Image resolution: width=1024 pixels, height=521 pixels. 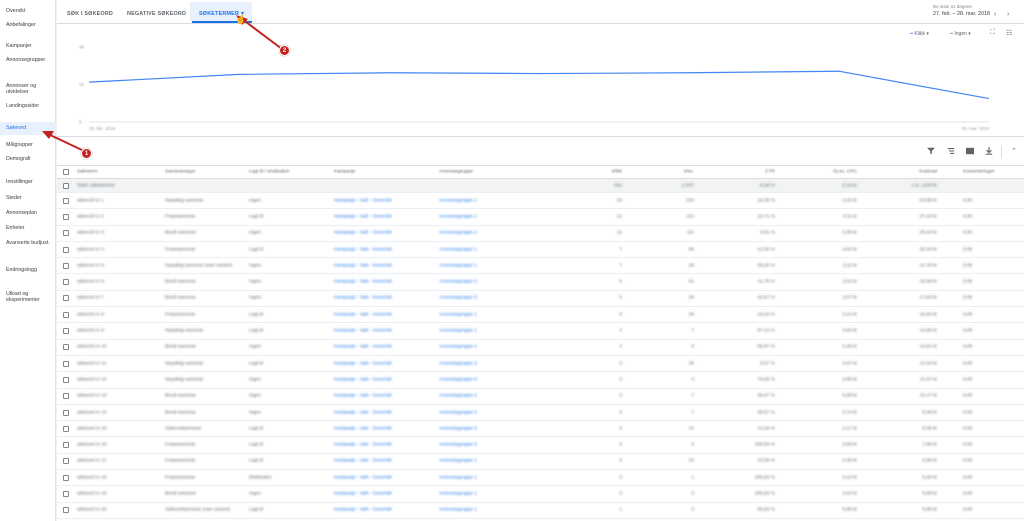 What do you see at coordinates (30, 60) in the screenshot?
I see `sidebar-item-ad-groups: Annonsegrupper` at bounding box center [30, 60].